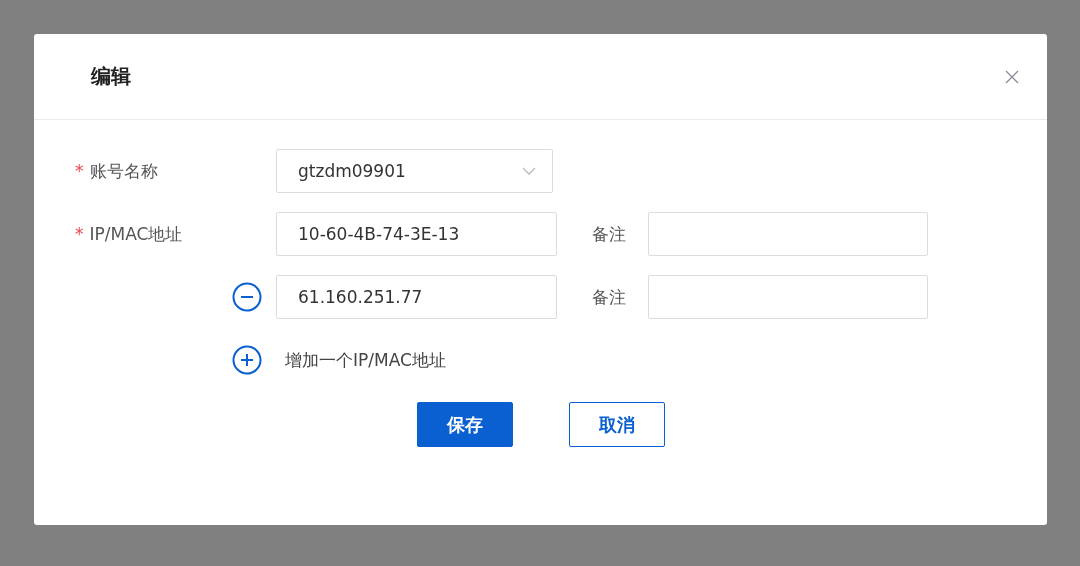 Image resolution: width=1080 pixels, height=566 pixels. What do you see at coordinates (416, 297) in the screenshot?
I see `address-input: 61.160.251.77` at bounding box center [416, 297].